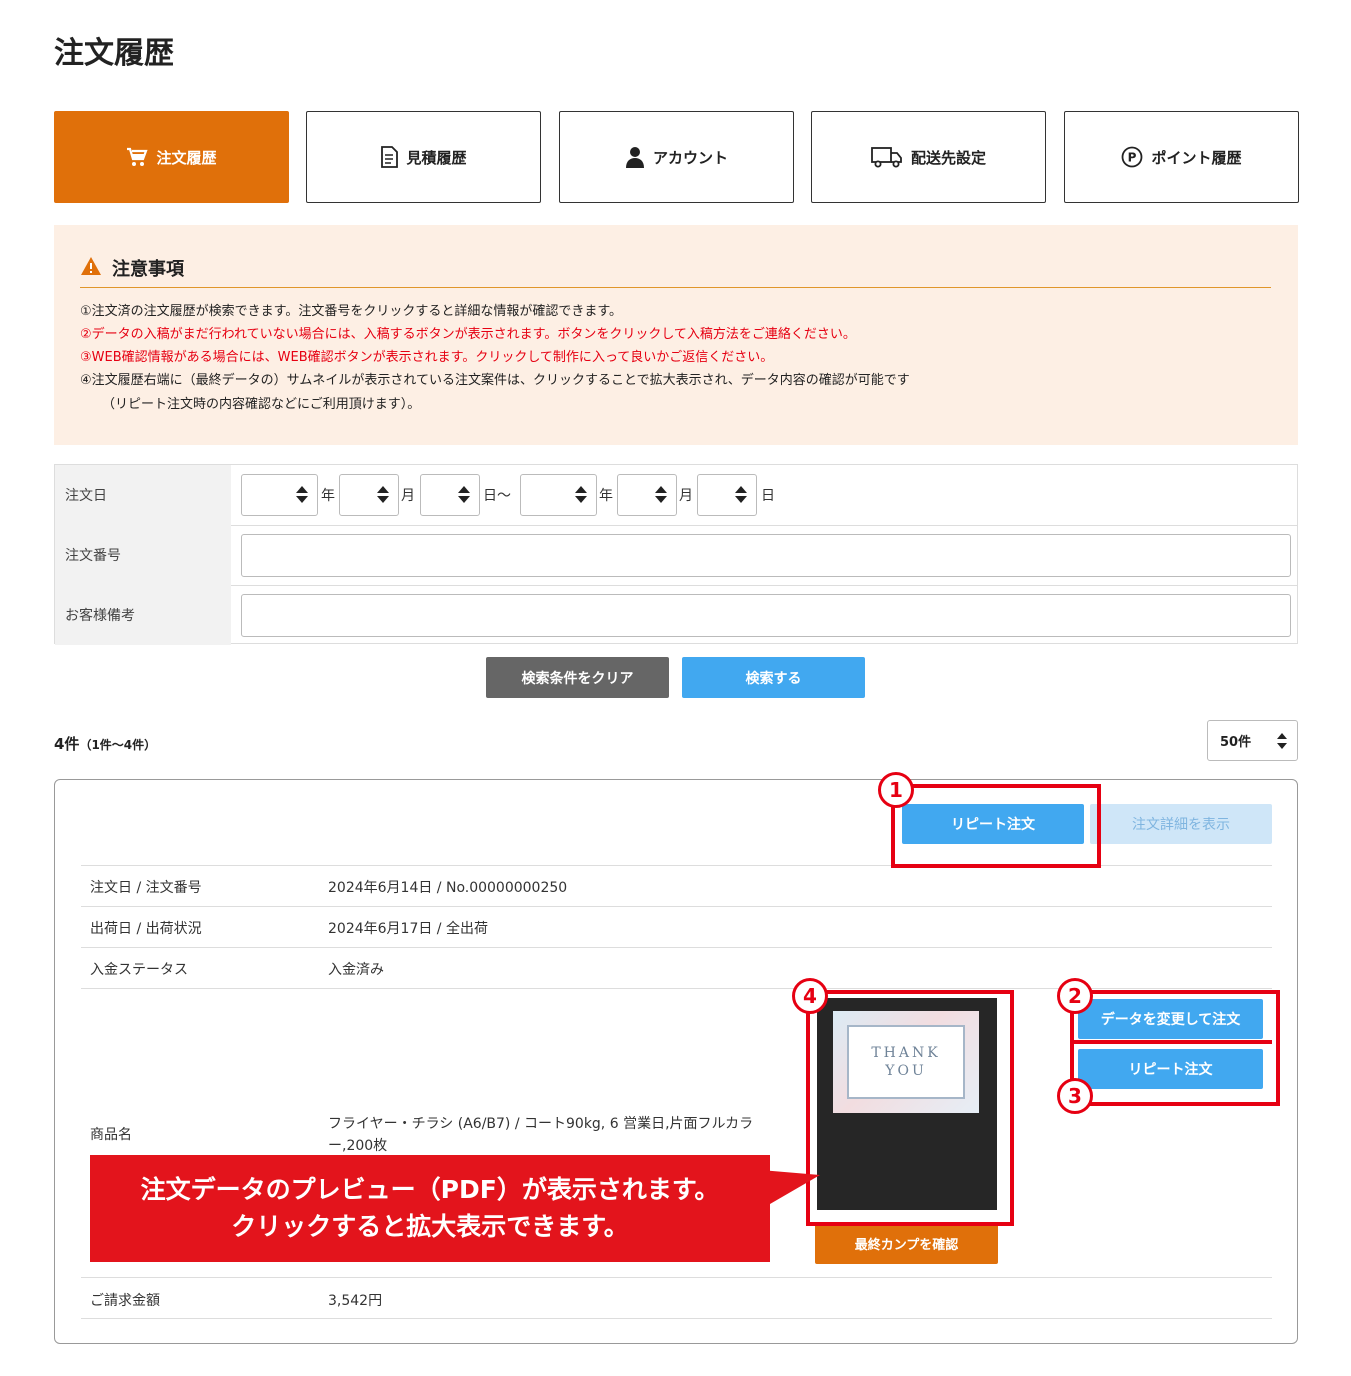 This screenshot has width=1351, height=1376. What do you see at coordinates (448, 888) in the screenshot?
I see `order-date-value: 2024年6月14日 / No.00000000250` at bounding box center [448, 888].